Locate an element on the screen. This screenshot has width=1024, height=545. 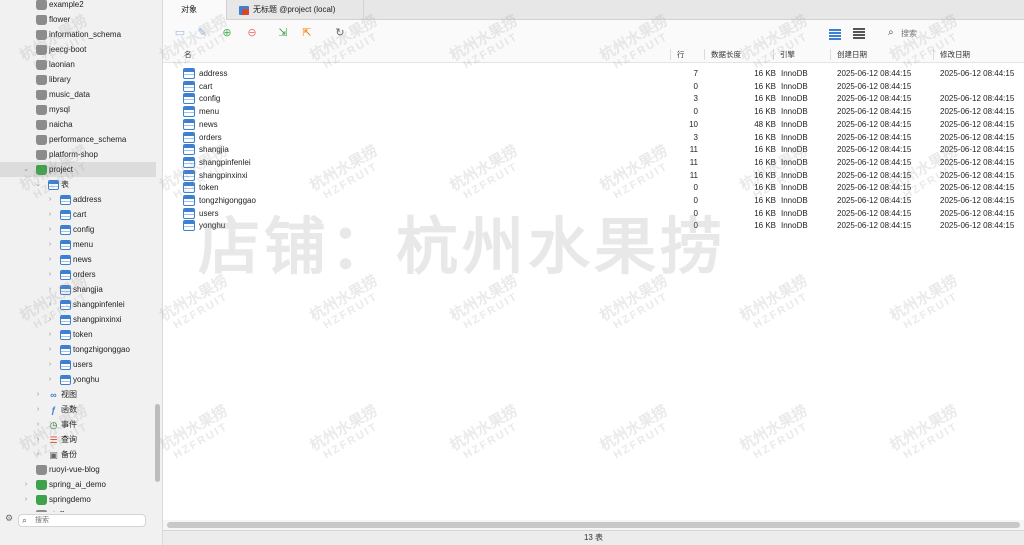
import-icon: ⇲ is located at coordinates (283, 33).